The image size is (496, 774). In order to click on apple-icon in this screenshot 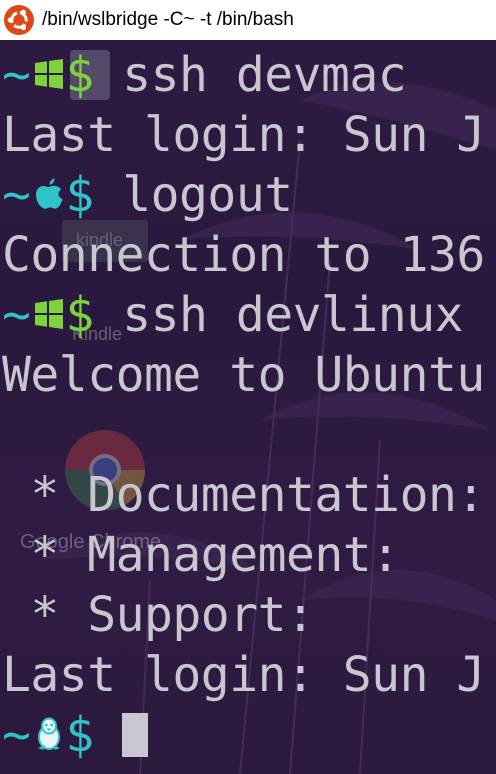, I will do `click(49, 194)`.